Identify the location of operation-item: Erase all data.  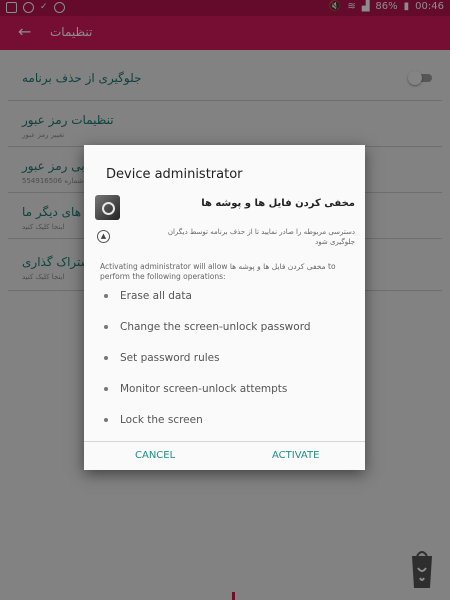
(229, 305).